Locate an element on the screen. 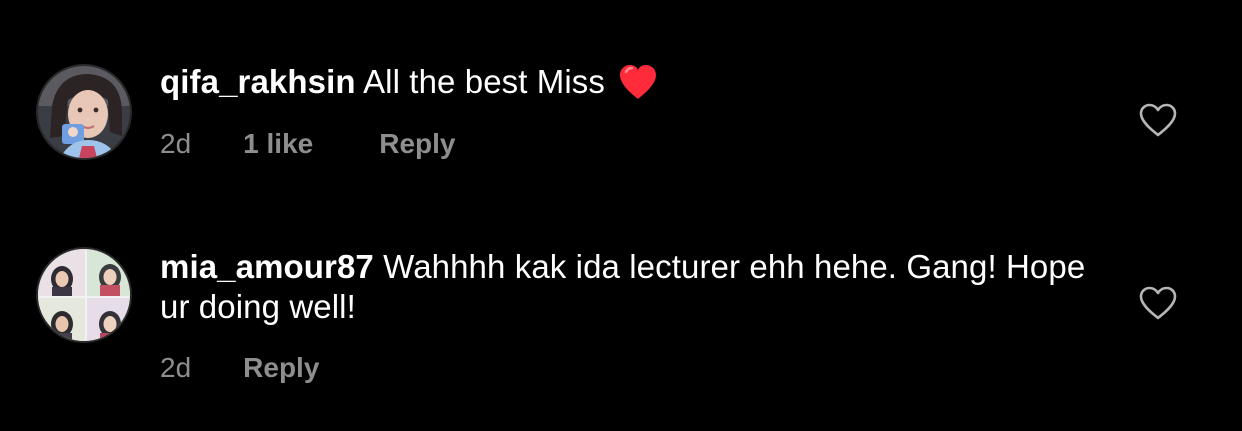 The image size is (1242, 431). comment-body: All the best Miss is located at coordinates (484, 81).